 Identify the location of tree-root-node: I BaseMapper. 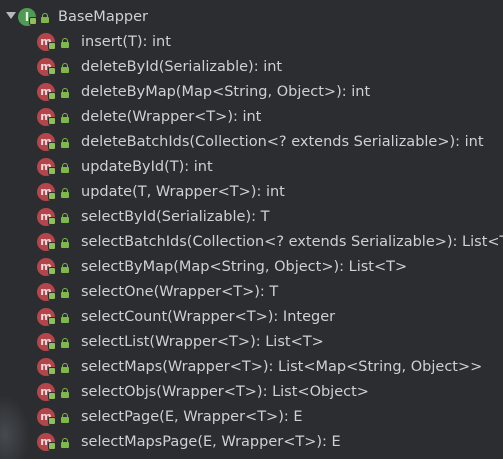
(251, 17).